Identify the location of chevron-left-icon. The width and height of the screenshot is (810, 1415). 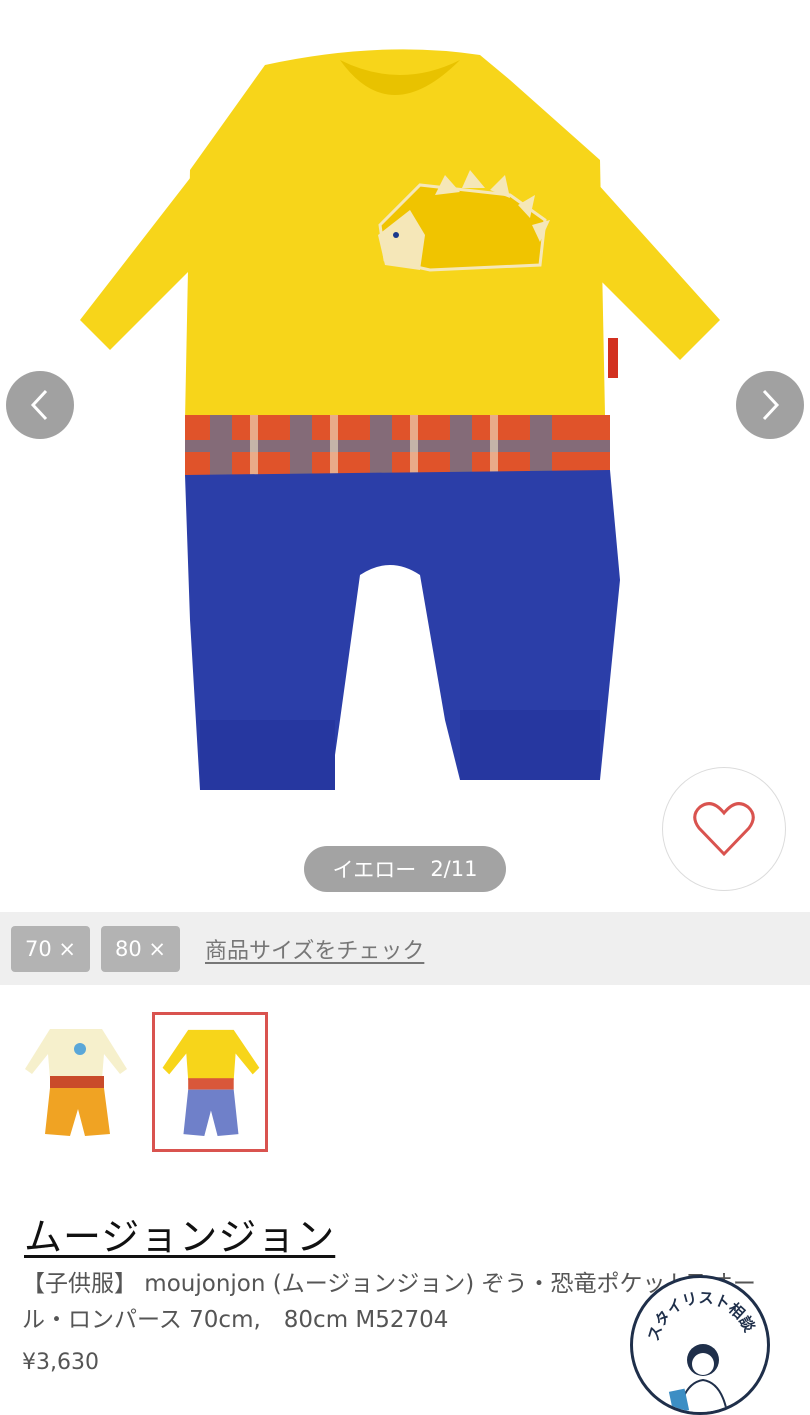
(39, 405).